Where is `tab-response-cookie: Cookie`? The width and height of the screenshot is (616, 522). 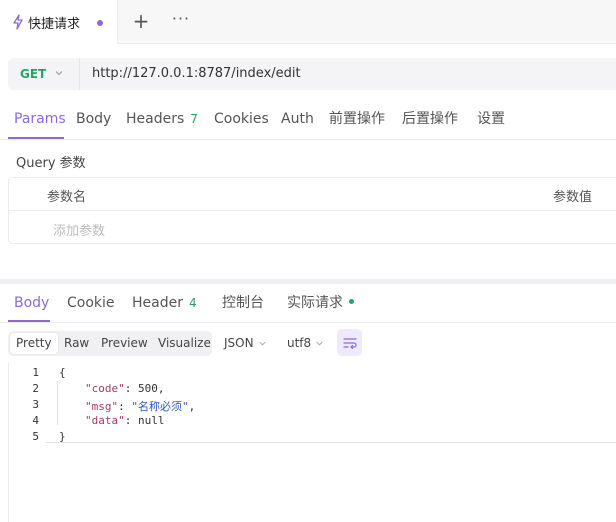
tab-response-cookie: Cookie is located at coordinates (91, 303).